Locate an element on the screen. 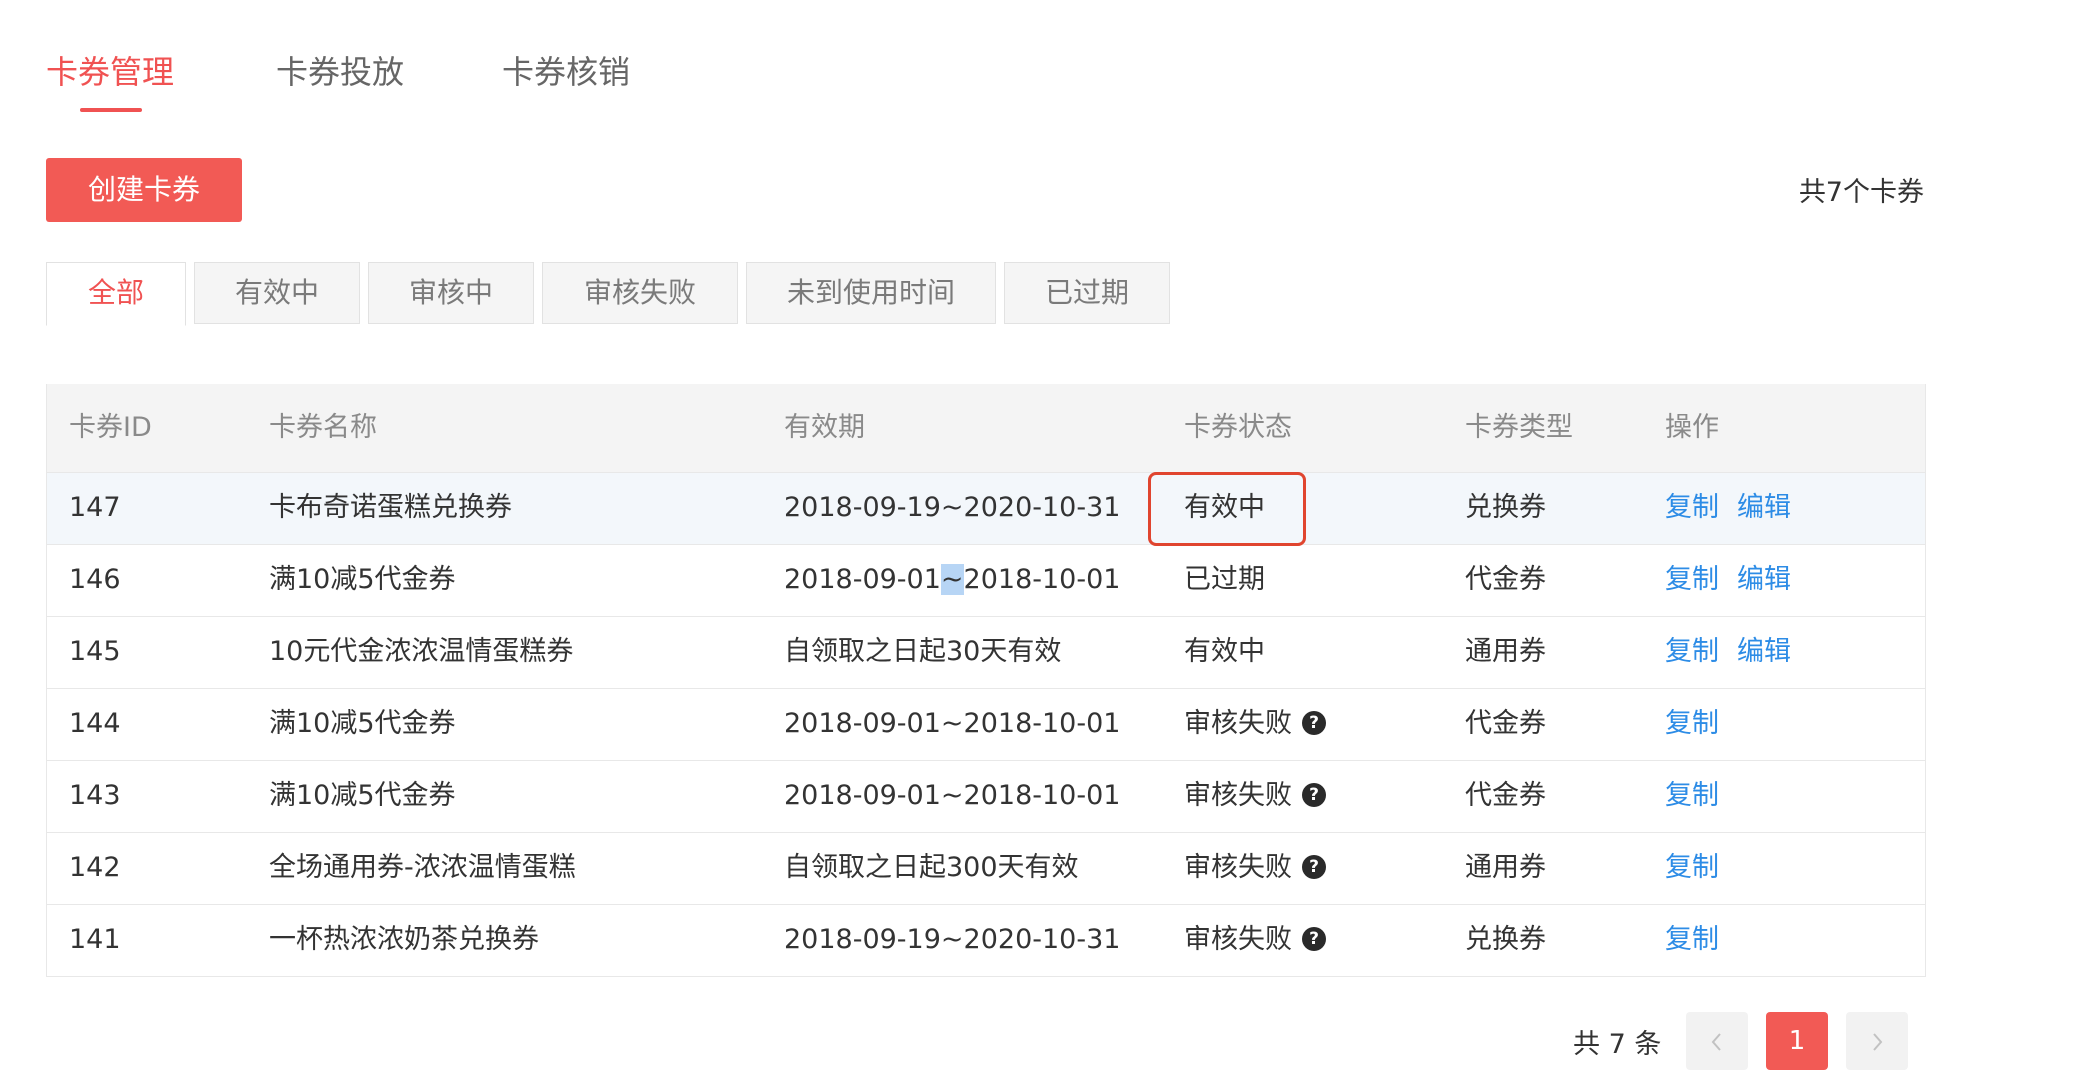 This screenshot has width=2074, height=1080. table-header: 卡券ID 卡券名称 有效期 卡券状态 卡券类型 操作 is located at coordinates (986, 428).